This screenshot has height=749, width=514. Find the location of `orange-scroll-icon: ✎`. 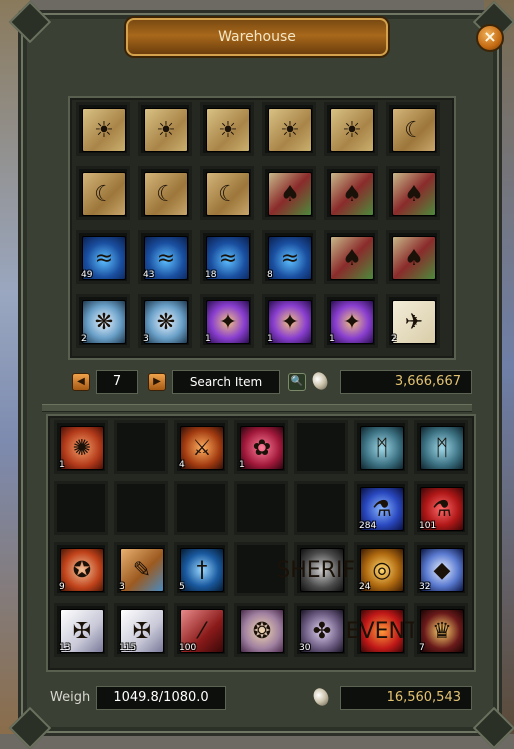

orange-scroll-icon: ✎ is located at coordinates (142, 570).